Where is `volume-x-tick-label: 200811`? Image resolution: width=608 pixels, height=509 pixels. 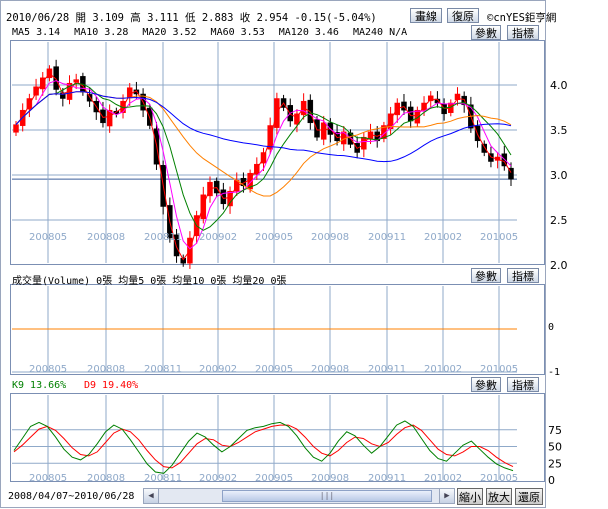
volume-x-tick-label: 200811 is located at coordinates (163, 369).